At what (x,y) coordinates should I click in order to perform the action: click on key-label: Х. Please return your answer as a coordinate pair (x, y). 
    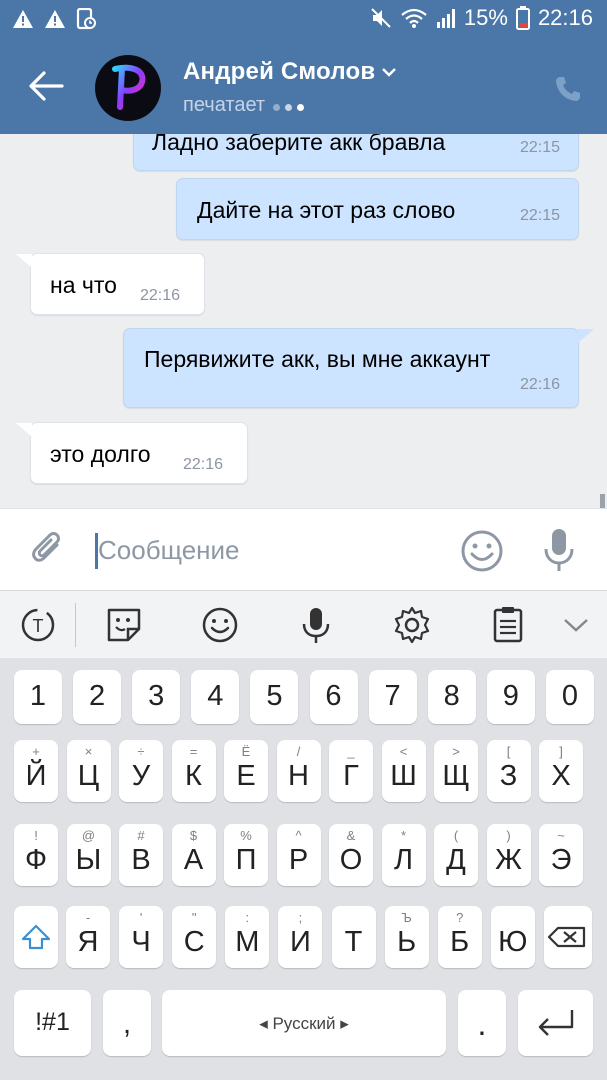
    Looking at the image, I should click on (561, 776).